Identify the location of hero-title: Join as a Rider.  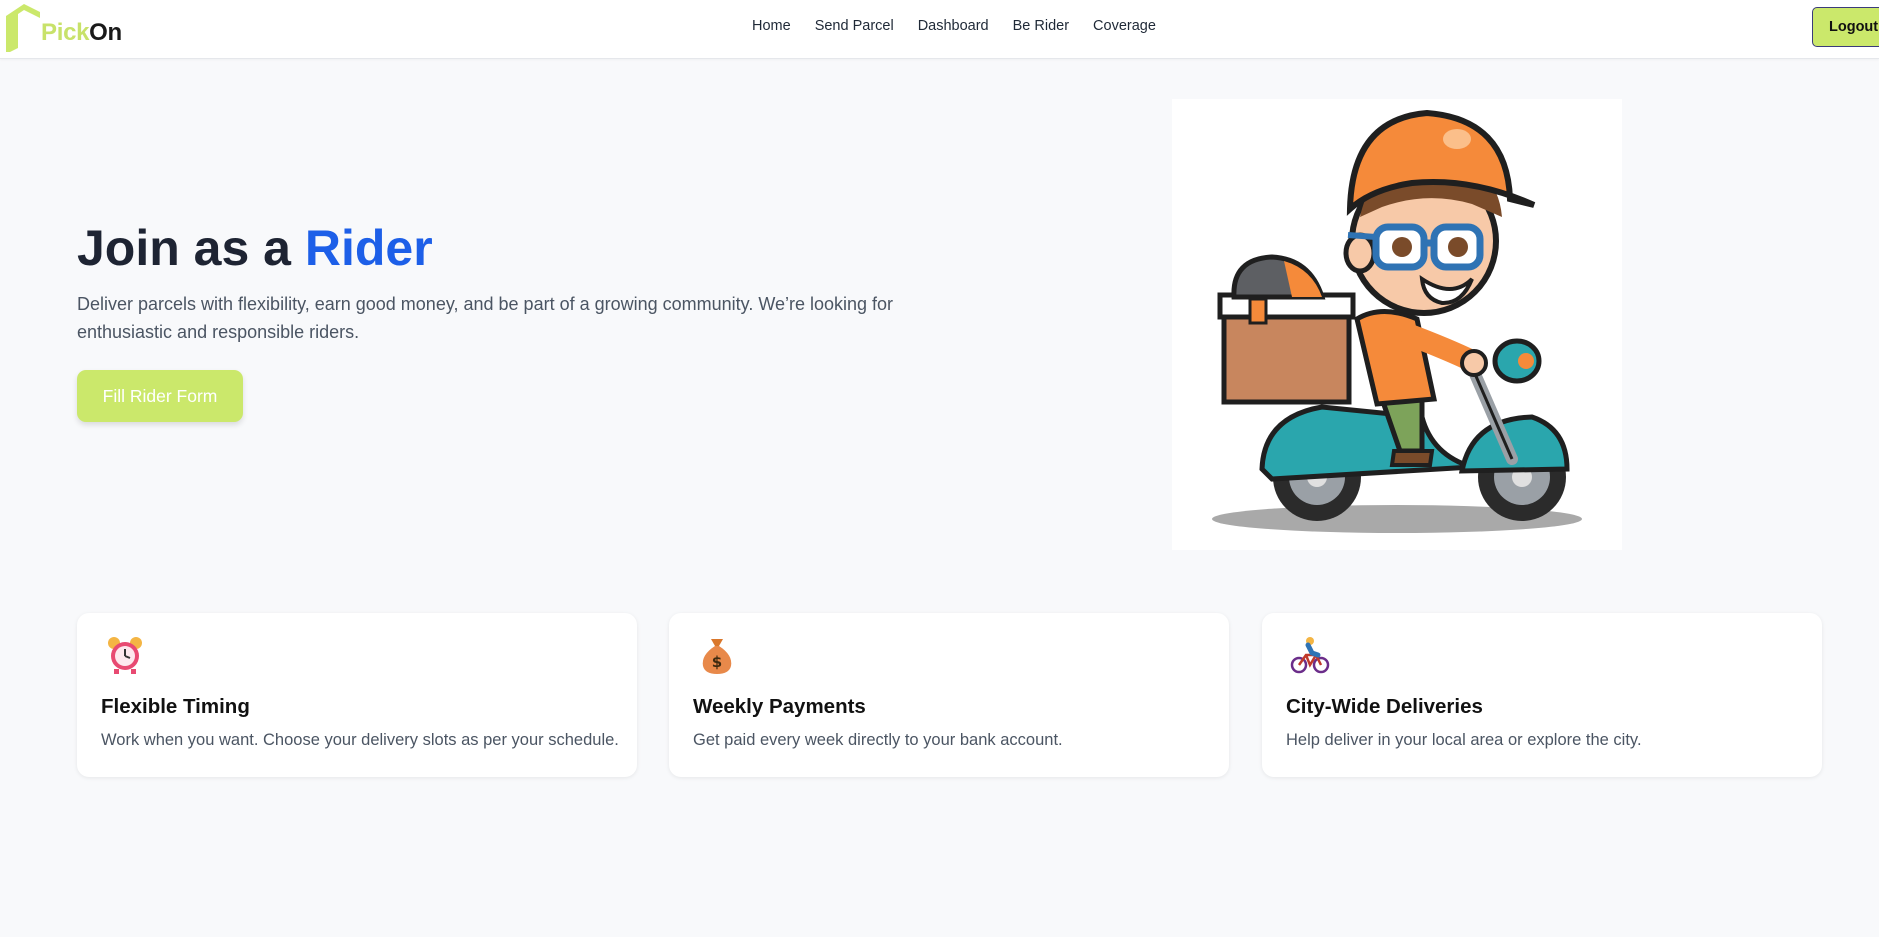
(255, 248).